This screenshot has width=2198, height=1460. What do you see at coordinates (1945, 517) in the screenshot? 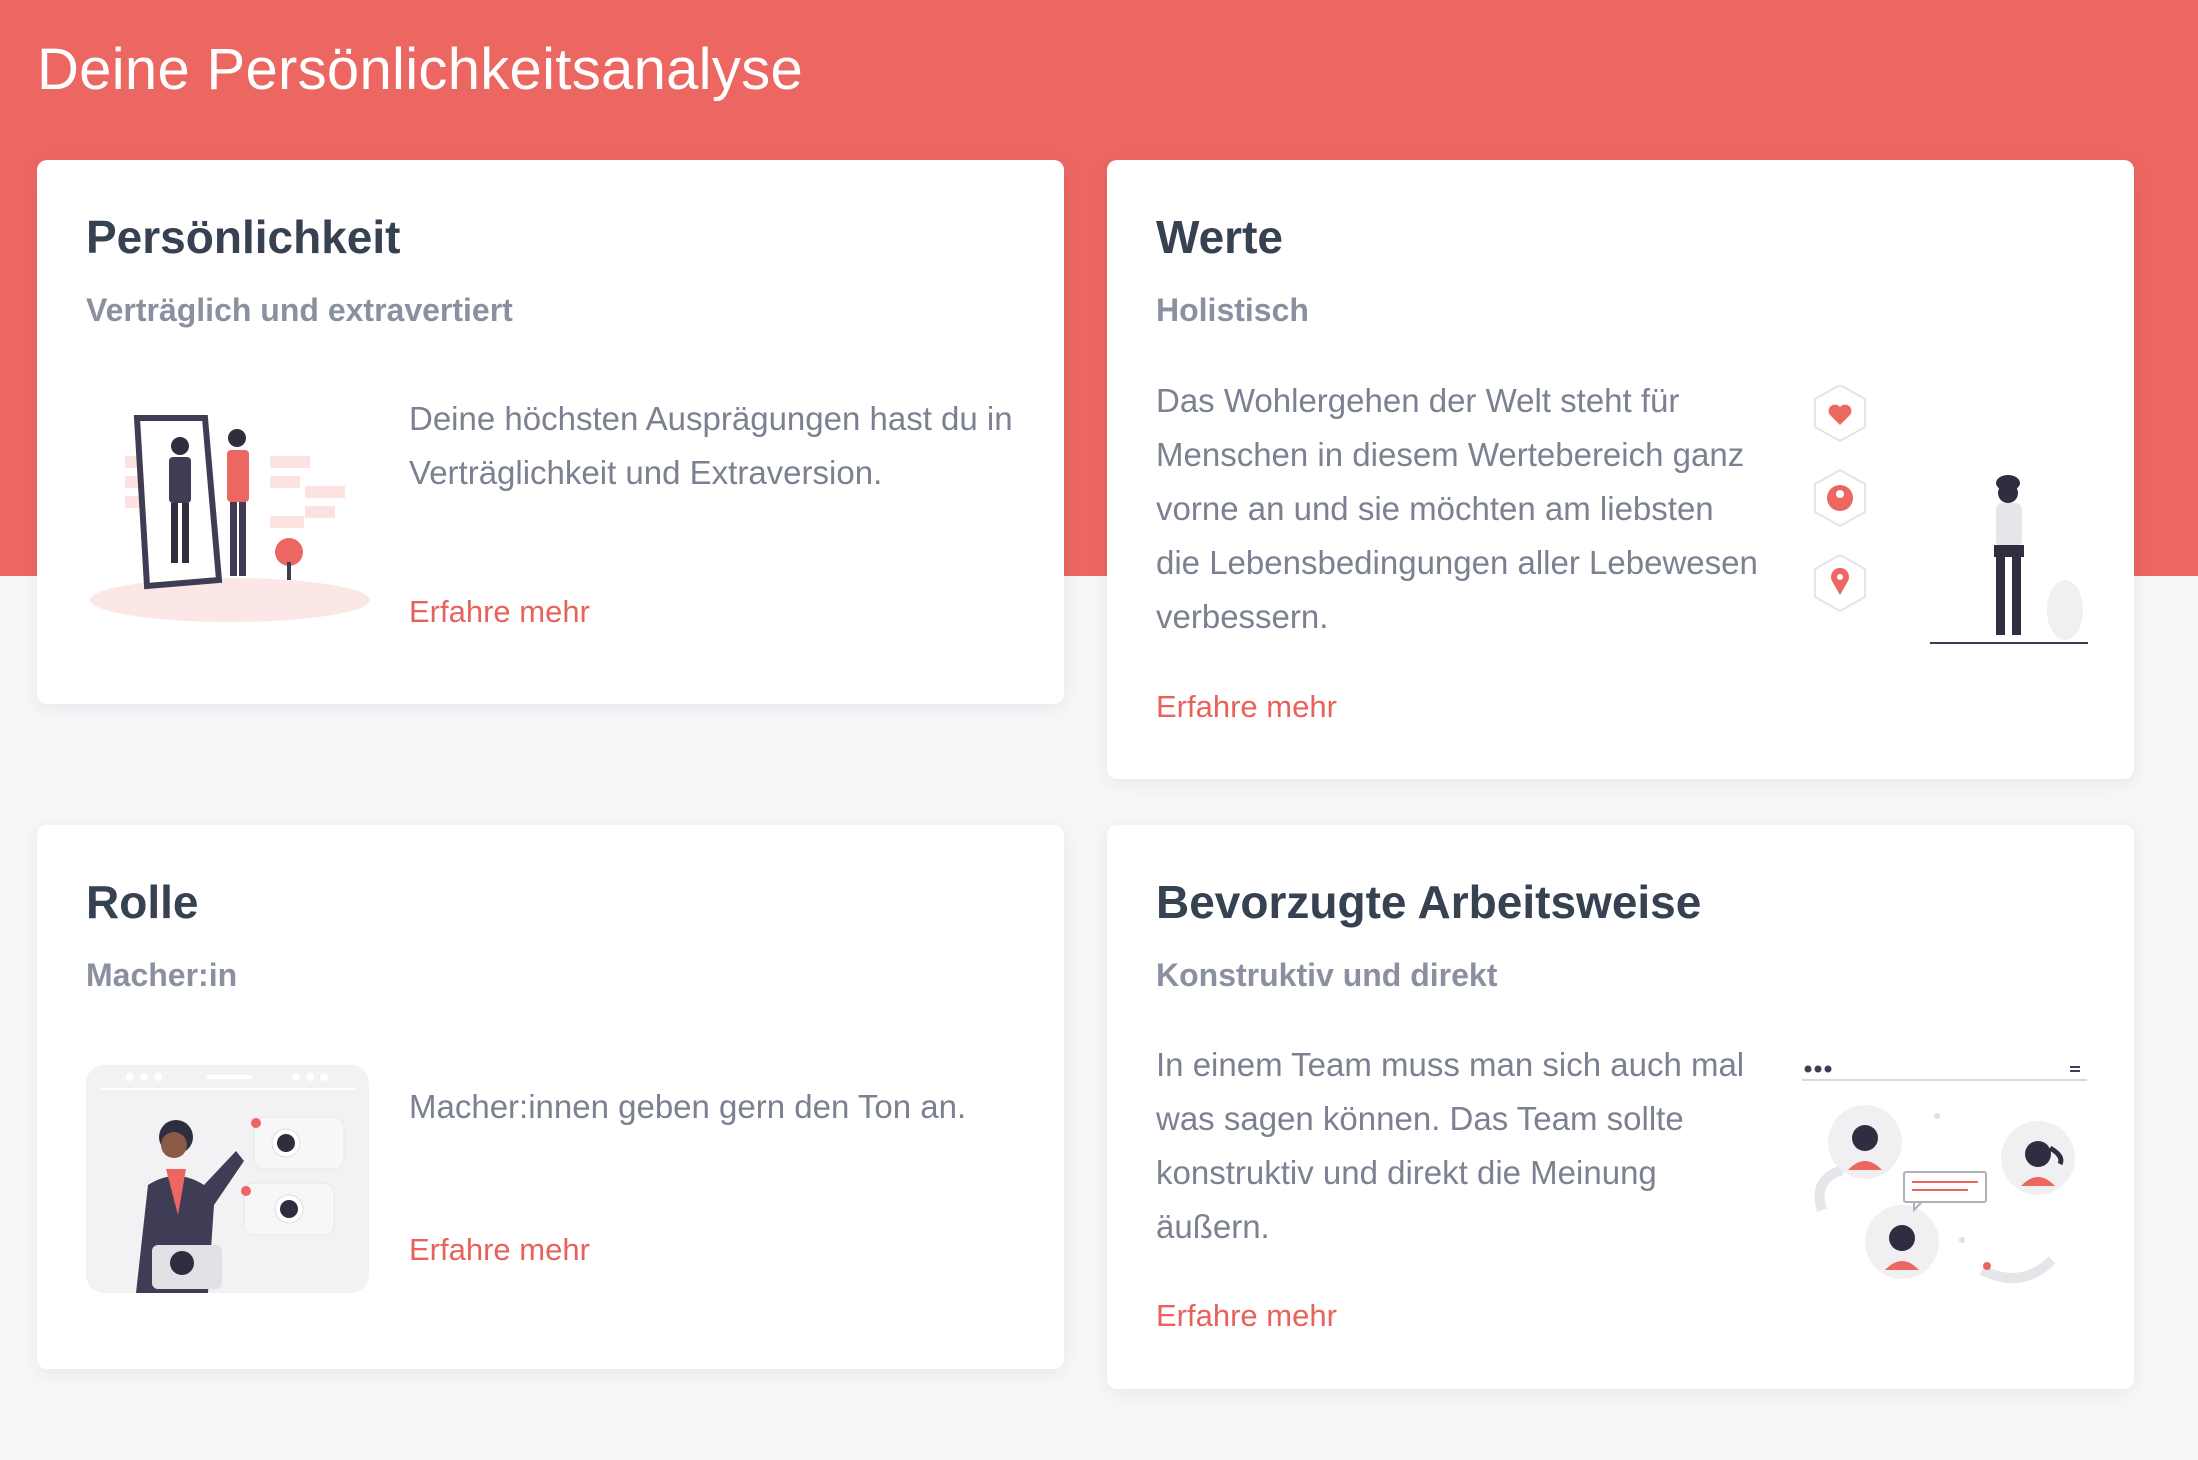
I see `person-with-icons-illustration` at bounding box center [1945, 517].